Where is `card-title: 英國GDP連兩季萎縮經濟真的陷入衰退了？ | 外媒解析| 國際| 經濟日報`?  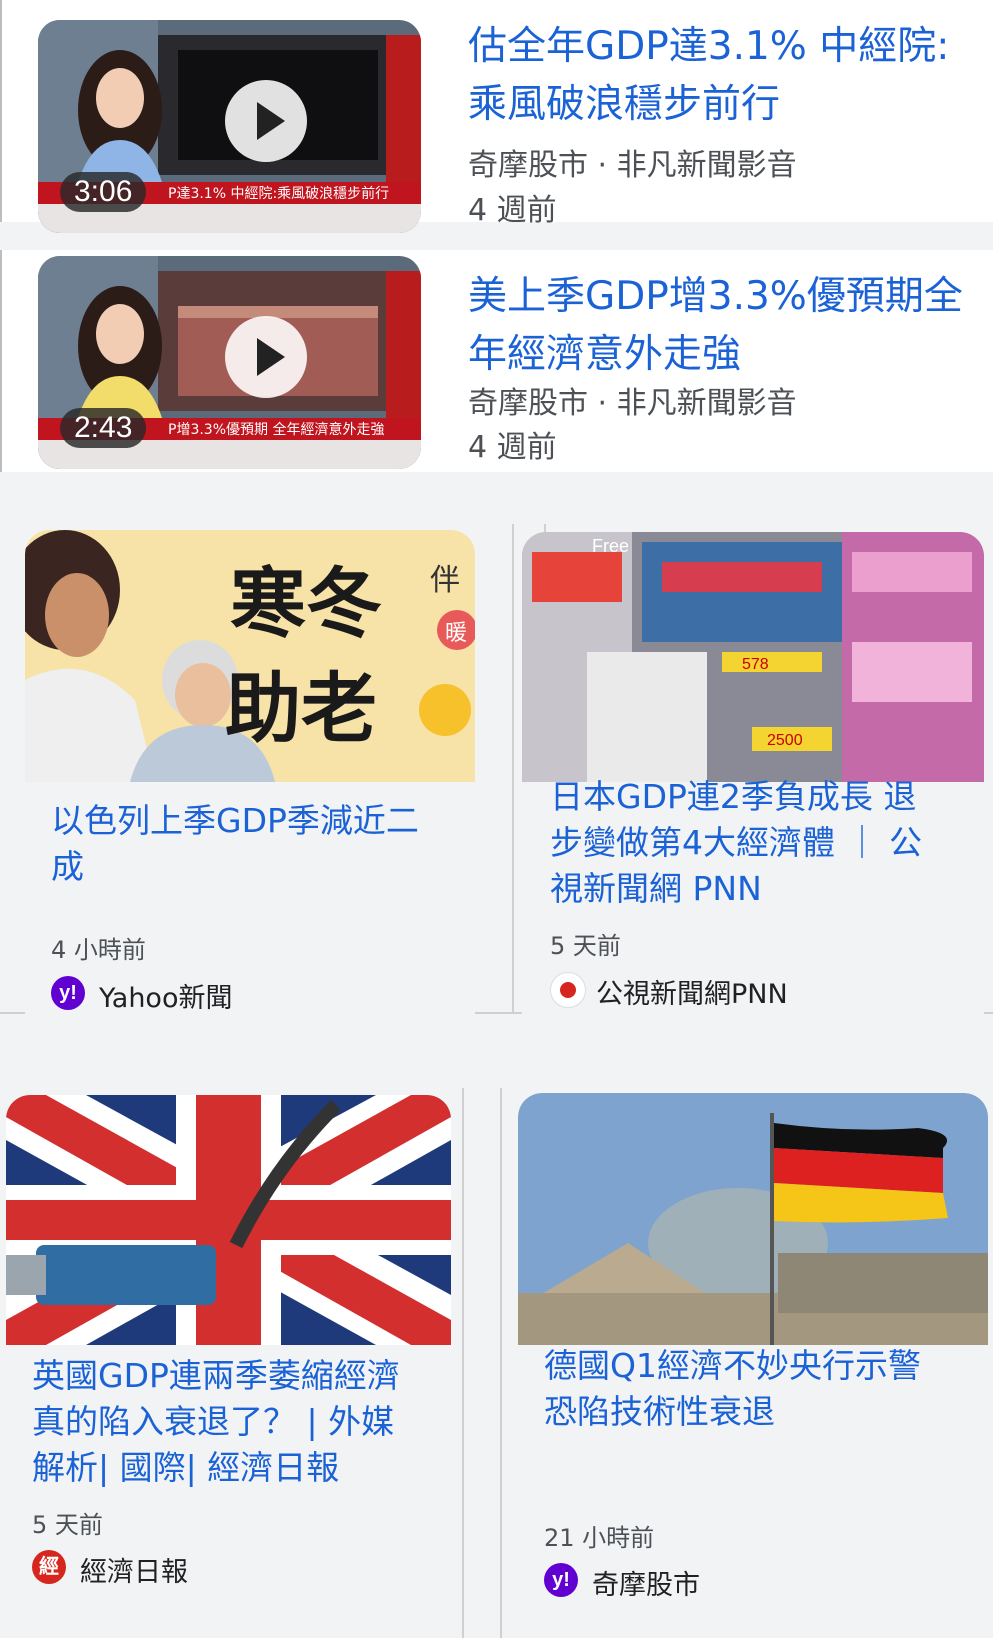 card-title: 英國GDP連兩季萎縮經濟真的陷入衰退了？ | 外媒解析| 國際| 經濟日報 is located at coordinates (224, 1422).